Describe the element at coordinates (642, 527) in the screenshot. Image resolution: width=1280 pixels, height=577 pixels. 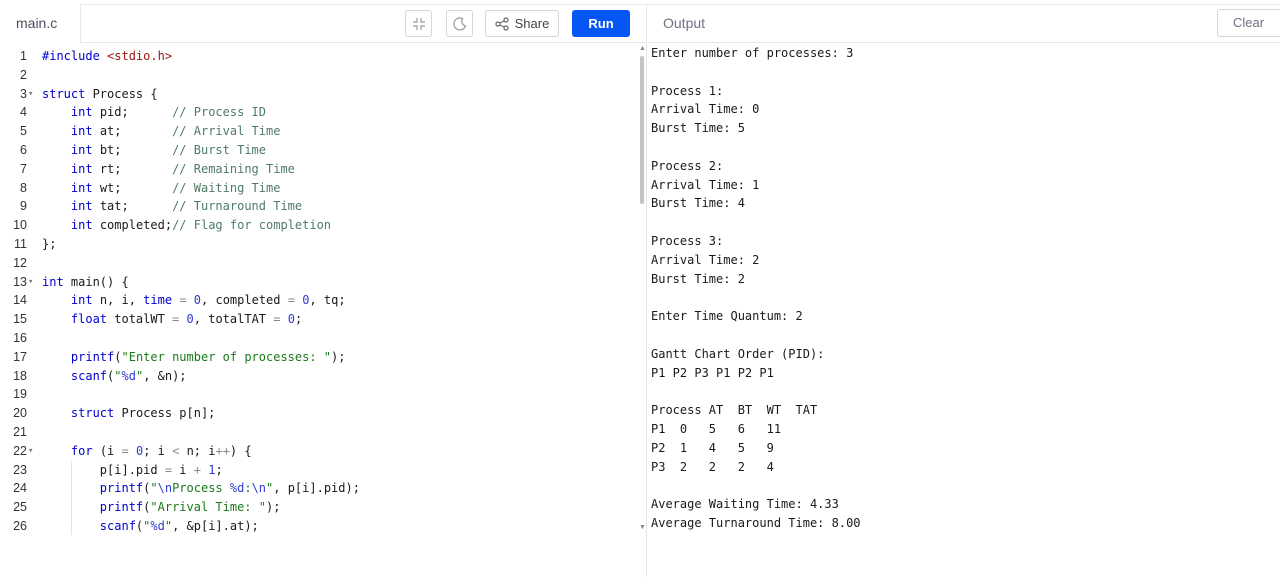
I see `scroll-down-icon: ▼` at that location.